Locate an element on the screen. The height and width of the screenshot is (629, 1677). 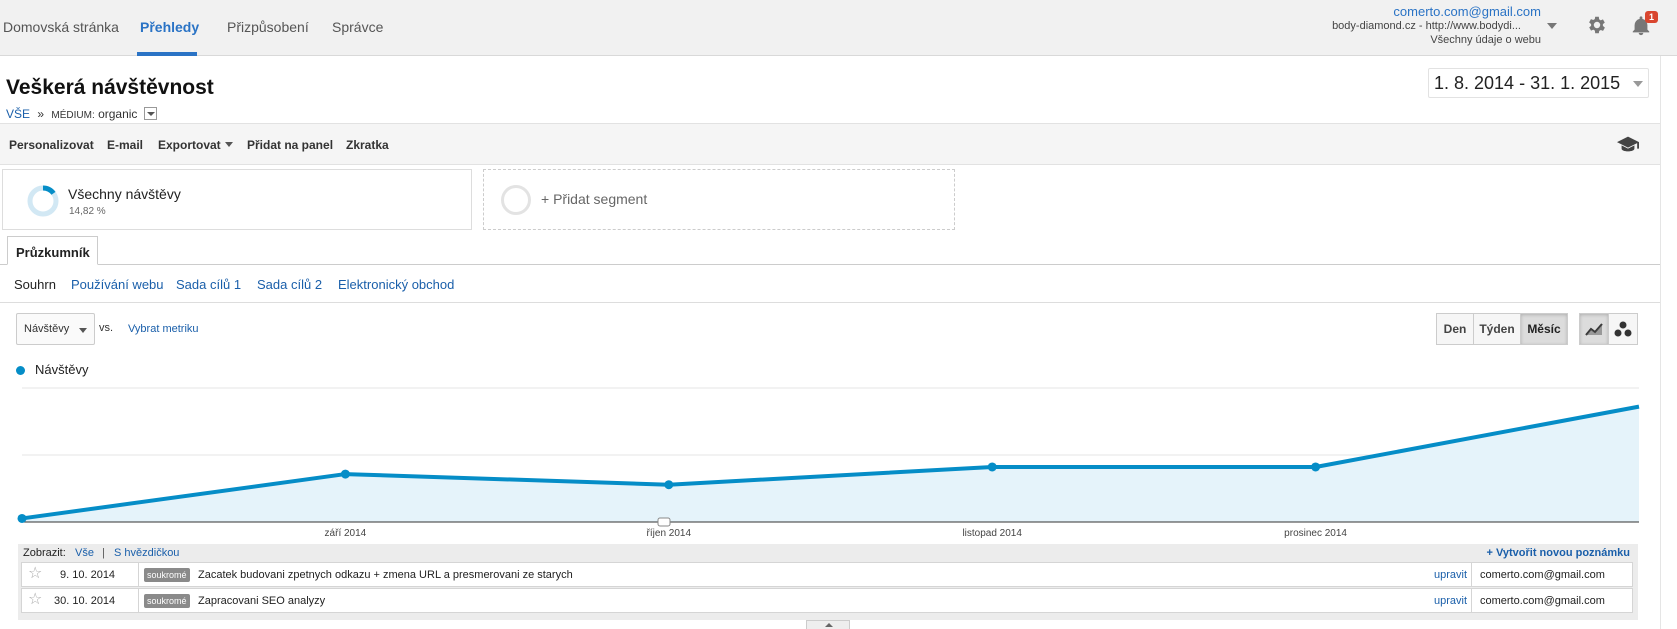
page-scrollbar is located at coordinates (1668, 342).